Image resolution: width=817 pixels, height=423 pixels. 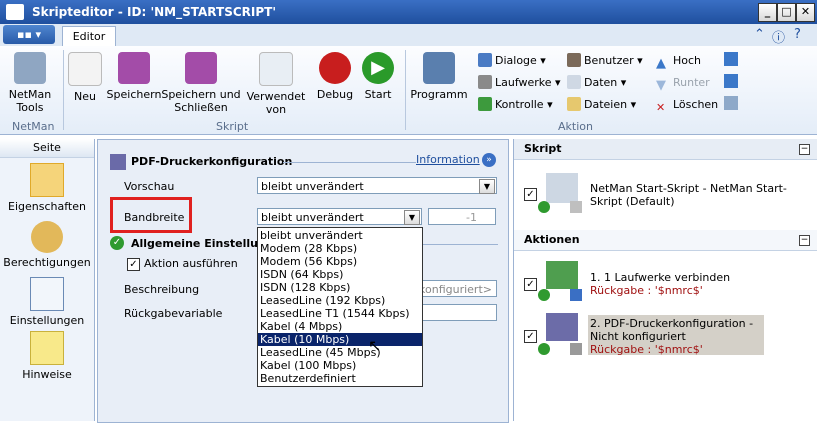 What do you see at coordinates (646, 290) in the screenshot?
I see `action1-return: Rückgabe : '$nmrc$'` at bounding box center [646, 290].